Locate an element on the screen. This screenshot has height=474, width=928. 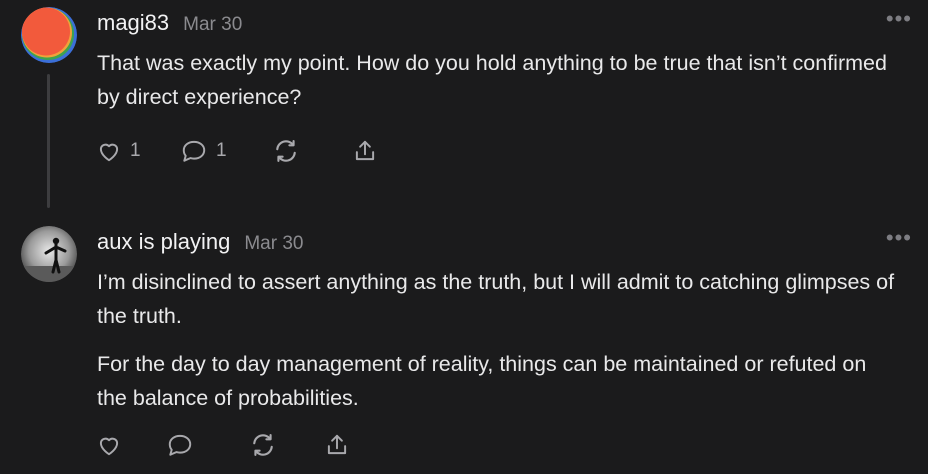
comment-actions: 1 1 is located at coordinates (237, 151).